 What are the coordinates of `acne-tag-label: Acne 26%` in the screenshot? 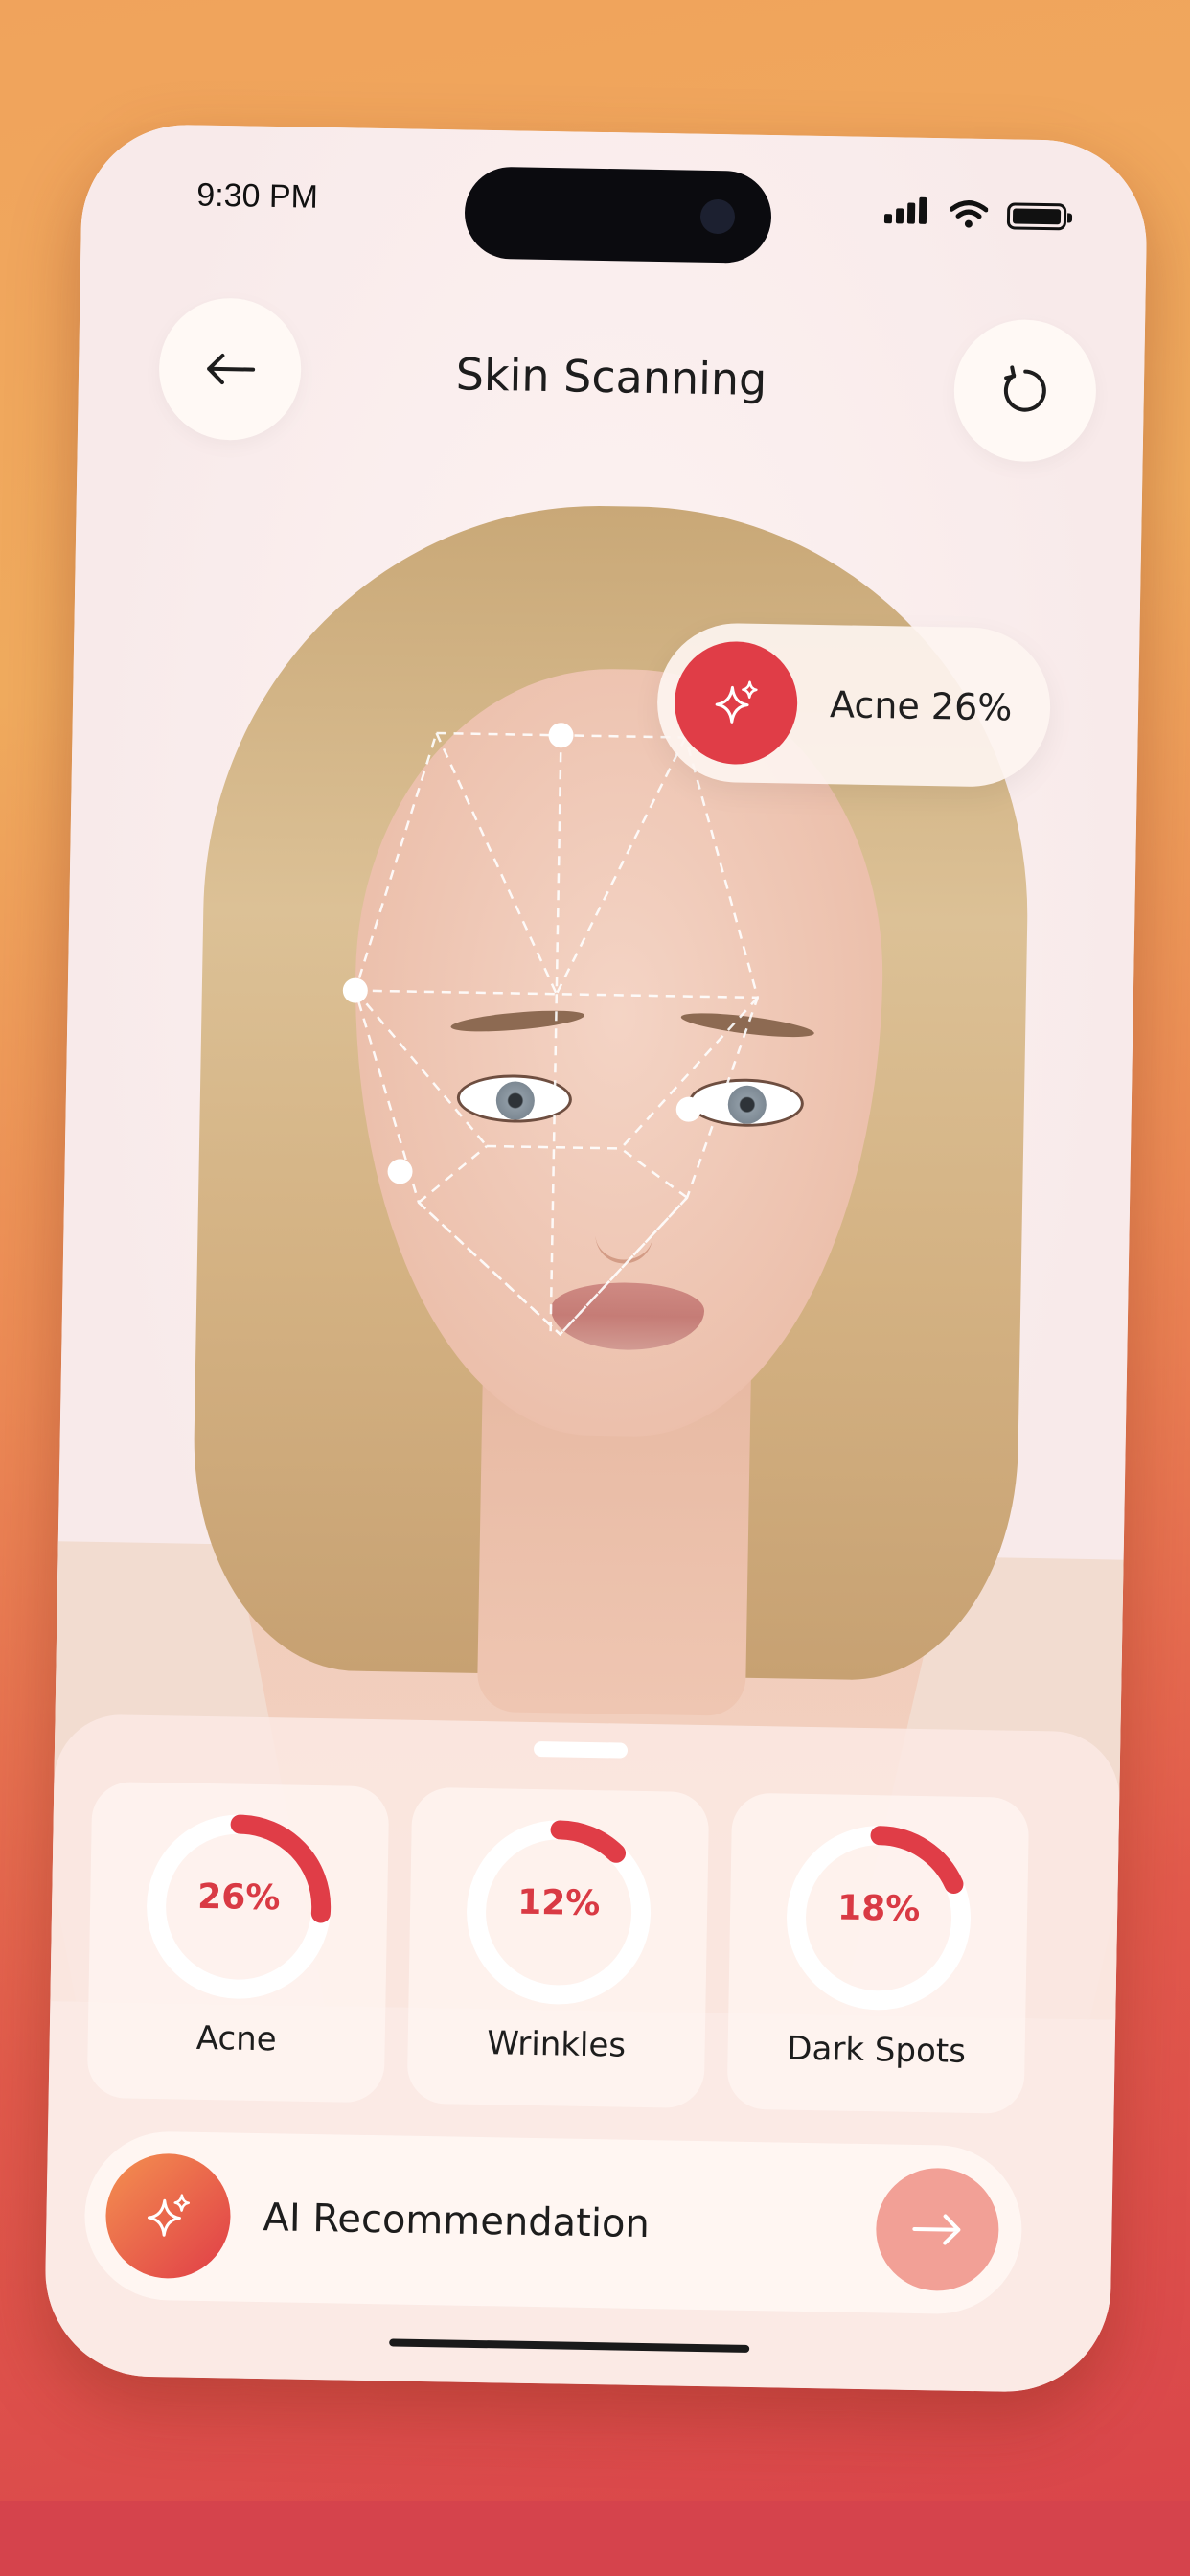 It's located at (921, 706).